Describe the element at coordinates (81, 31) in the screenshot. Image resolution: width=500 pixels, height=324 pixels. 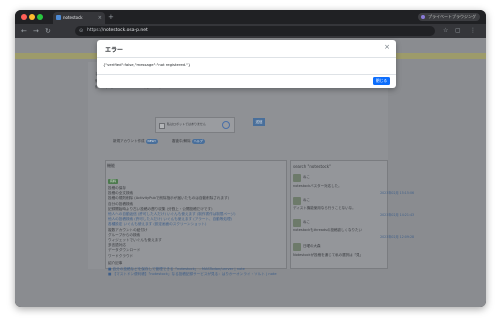
I see `lock-icon: ⊝` at that location.